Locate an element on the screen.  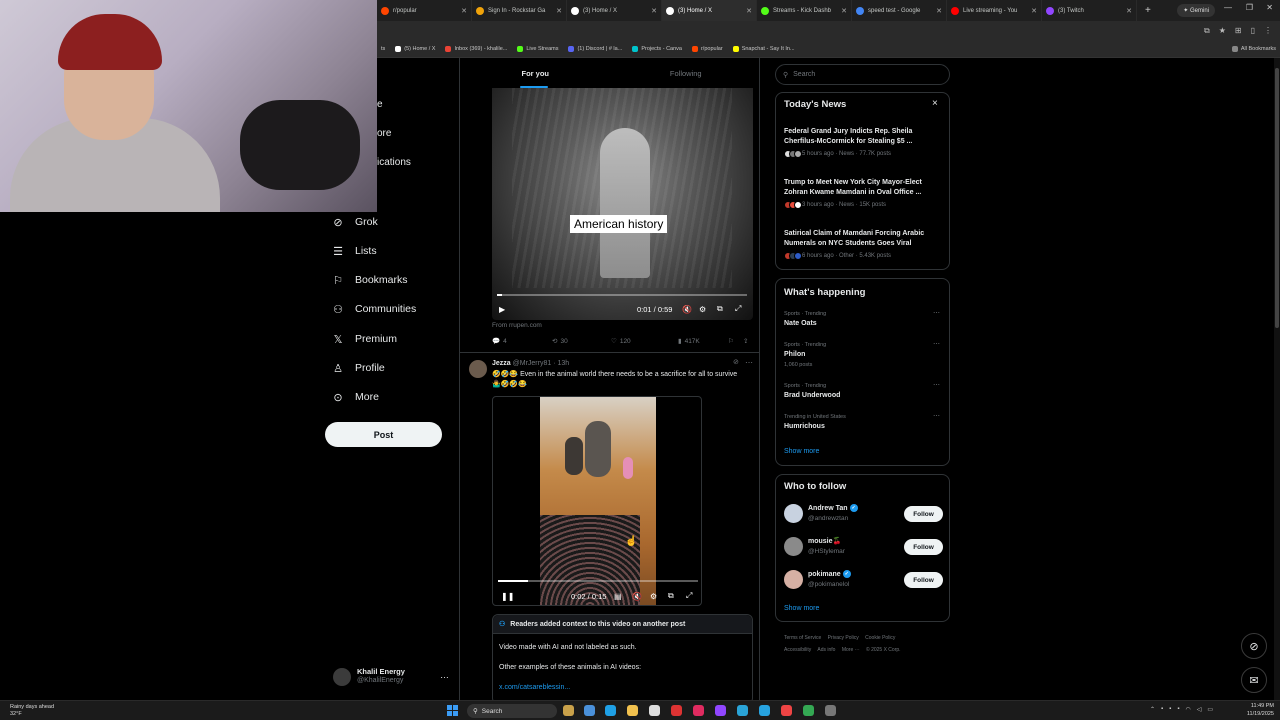
bookmark-icon: ⚐ is located at coordinates (735, 341).